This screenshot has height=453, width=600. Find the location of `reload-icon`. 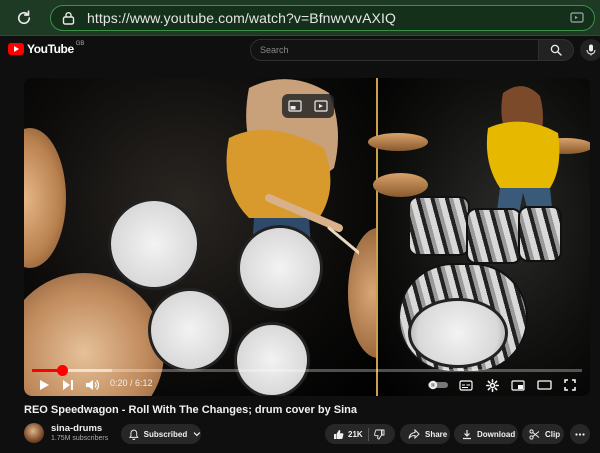

reload-icon is located at coordinates (24, 18).